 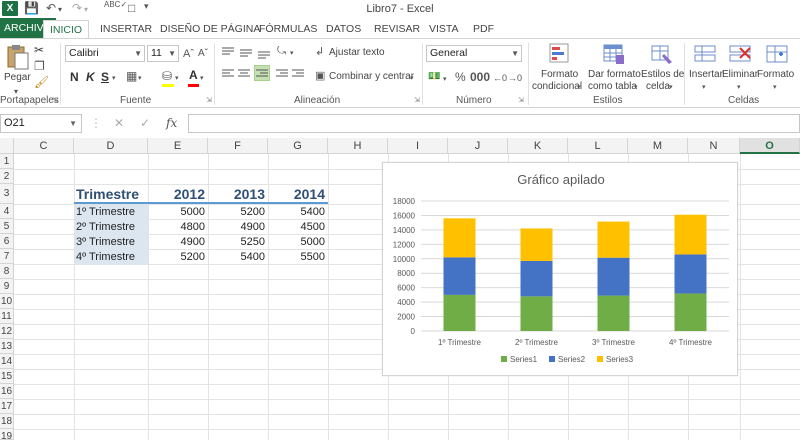 What do you see at coordinates (7, 346) in the screenshot?
I see `row-header: 13` at bounding box center [7, 346].